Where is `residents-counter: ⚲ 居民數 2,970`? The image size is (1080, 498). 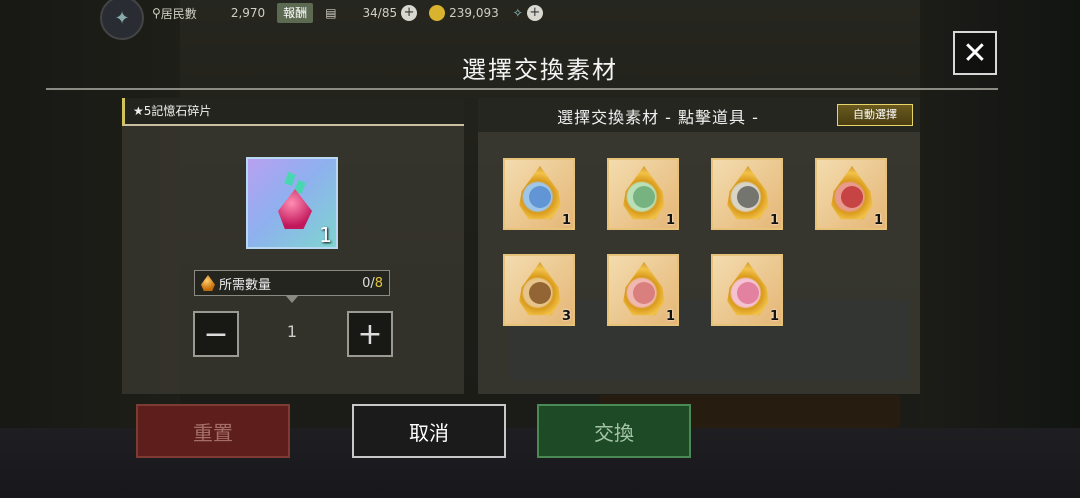 residents-counter: ⚲ 居民數 2,970 is located at coordinates (208, 13).